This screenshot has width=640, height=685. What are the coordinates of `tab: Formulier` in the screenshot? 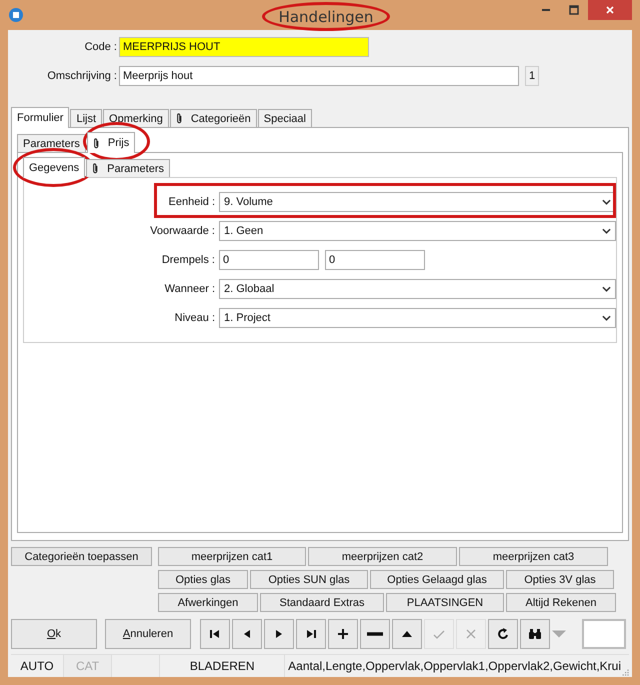 It's located at (40, 117).